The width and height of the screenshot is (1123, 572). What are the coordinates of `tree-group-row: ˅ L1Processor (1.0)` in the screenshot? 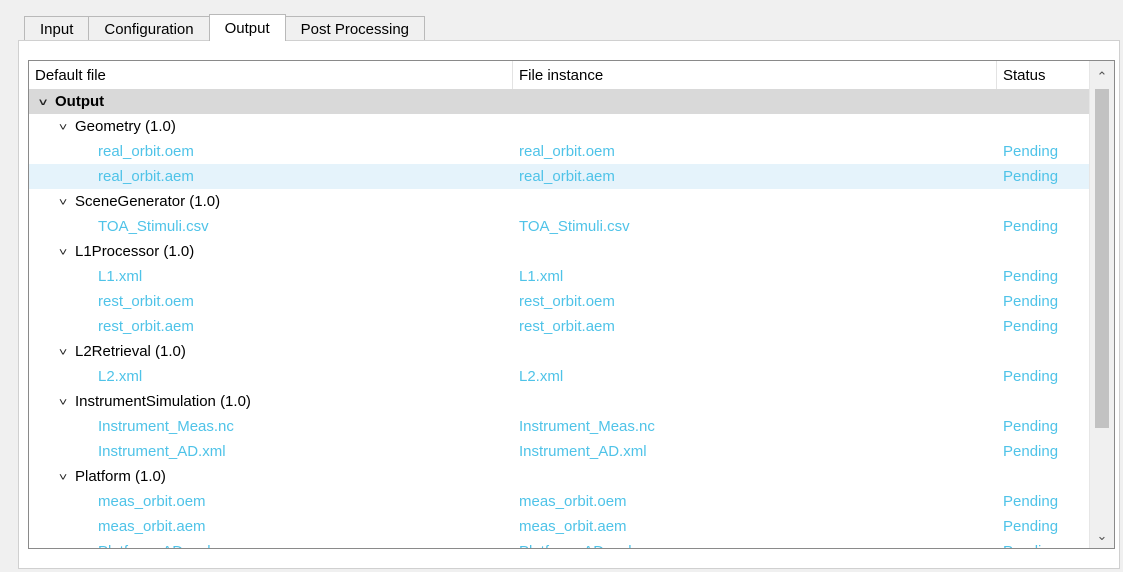 It's located at (559, 251).